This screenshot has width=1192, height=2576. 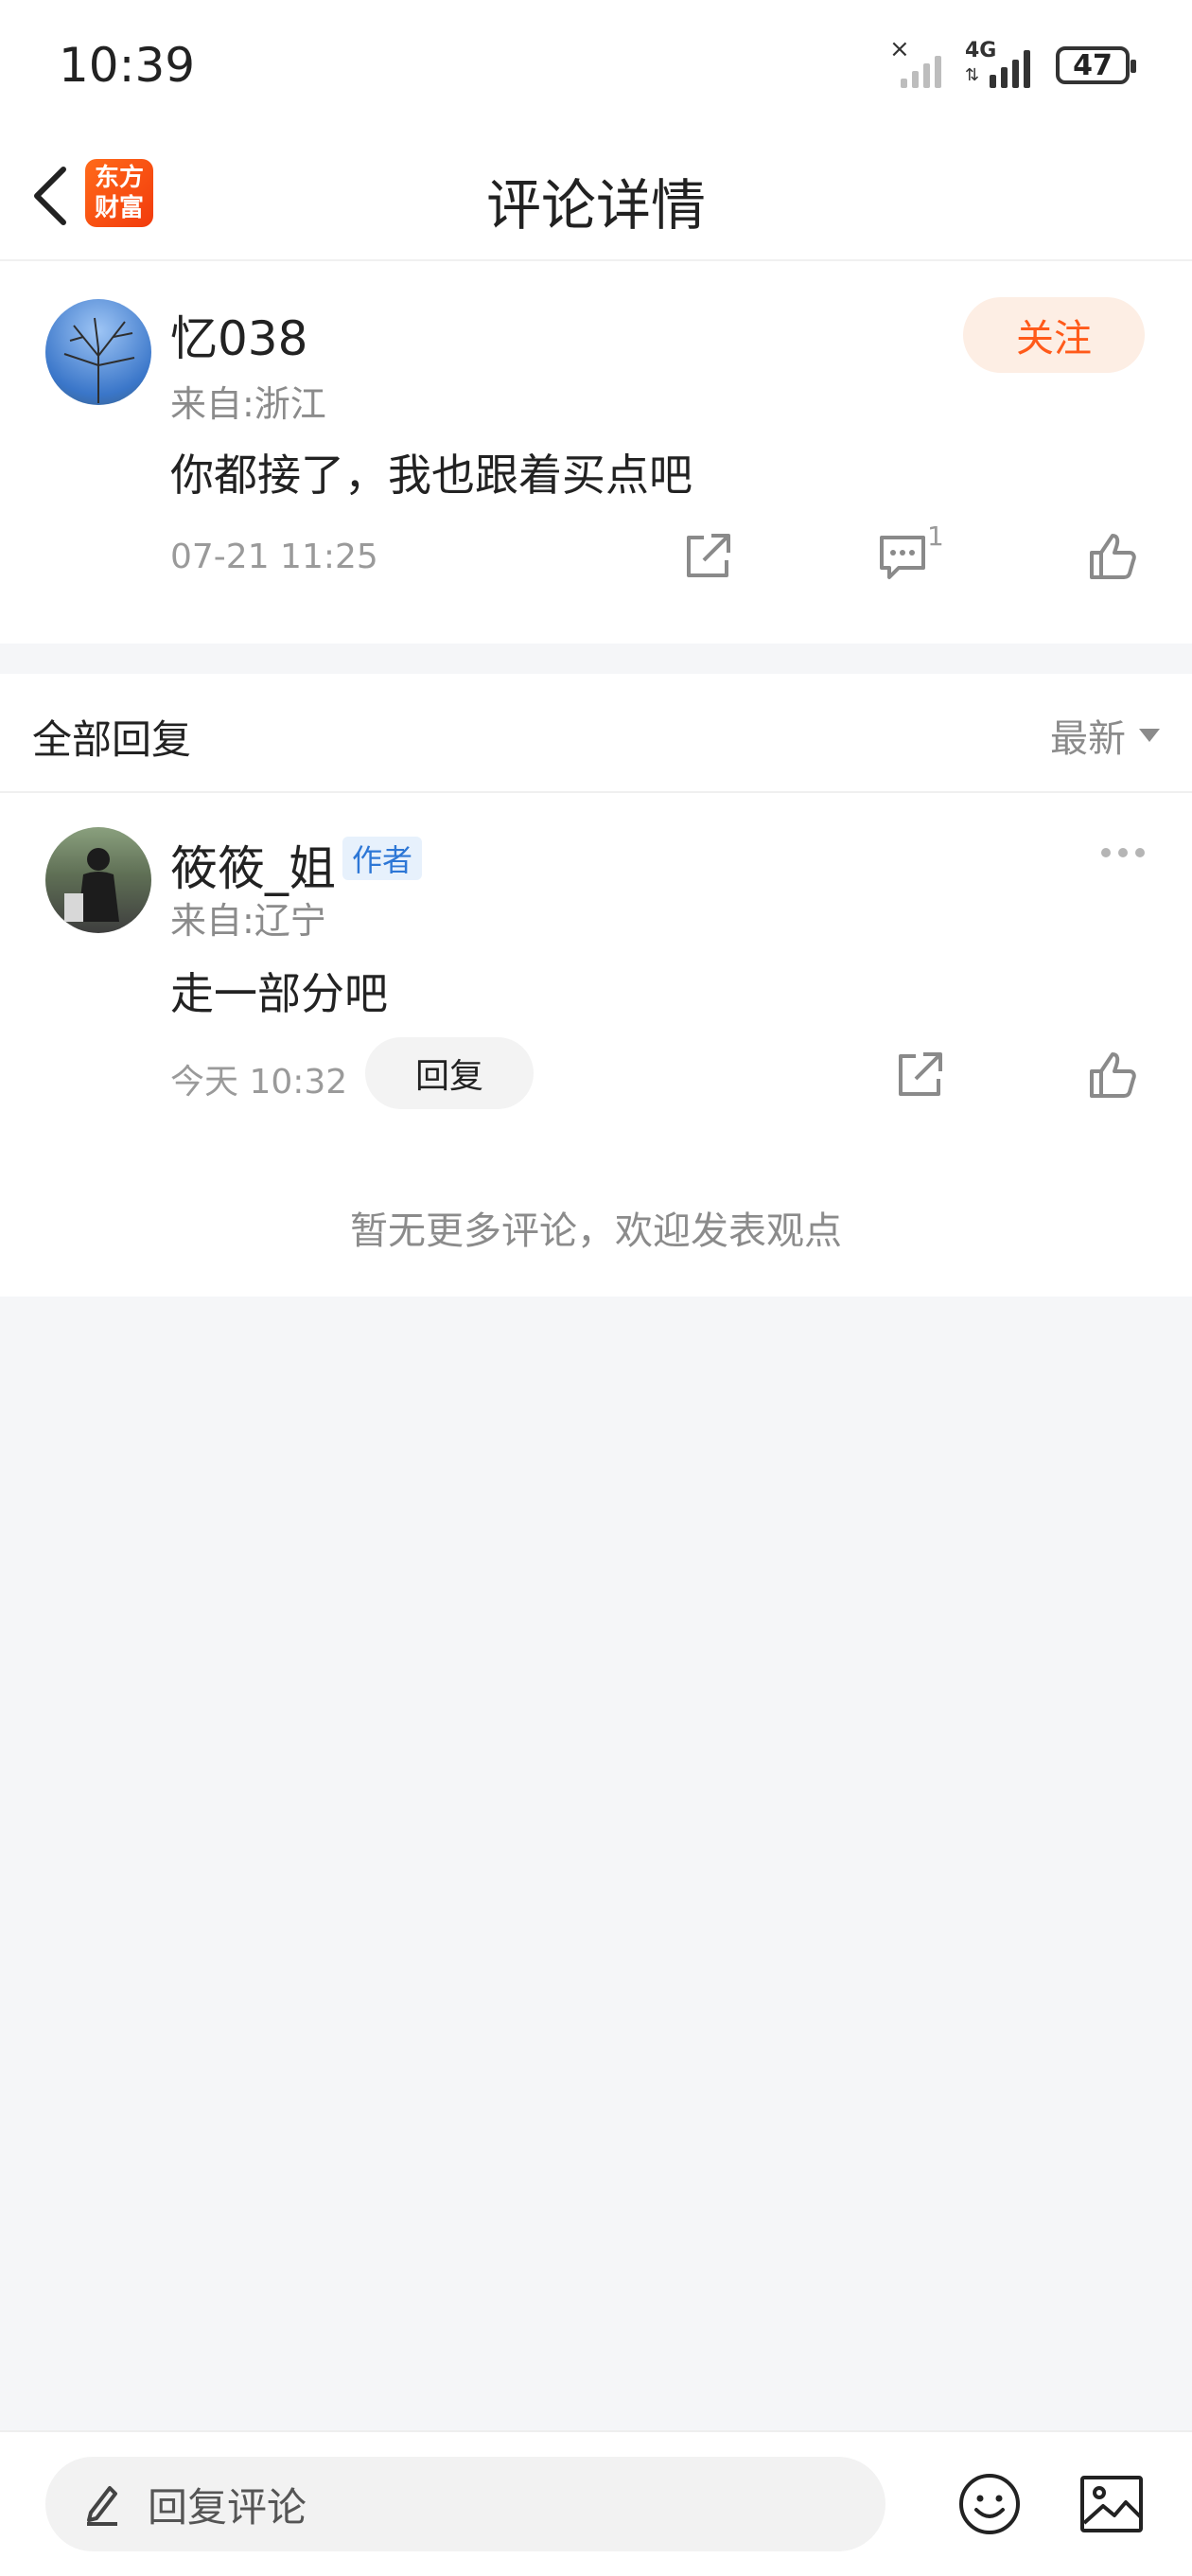 I want to click on caret-down-icon, so click(x=1149, y=735).